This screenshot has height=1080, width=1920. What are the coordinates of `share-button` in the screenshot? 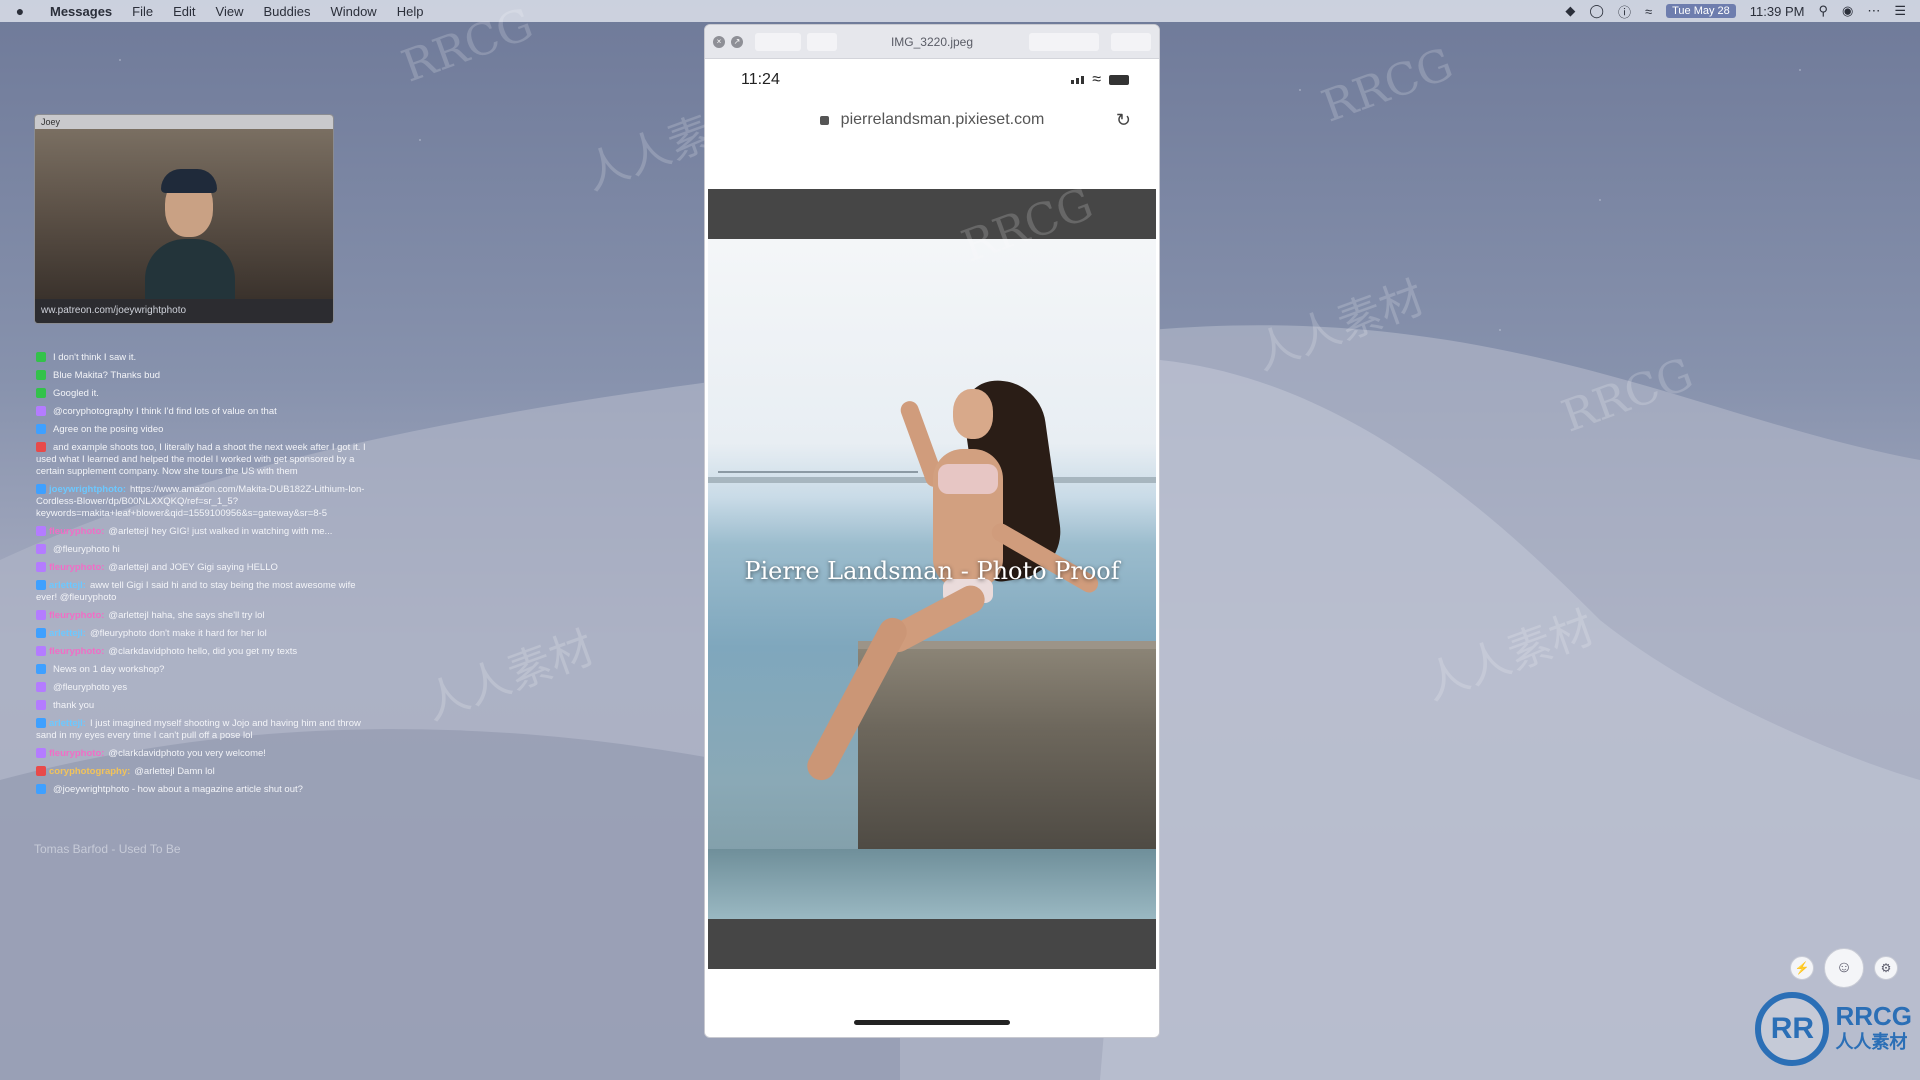 It's located at (1064, 41).